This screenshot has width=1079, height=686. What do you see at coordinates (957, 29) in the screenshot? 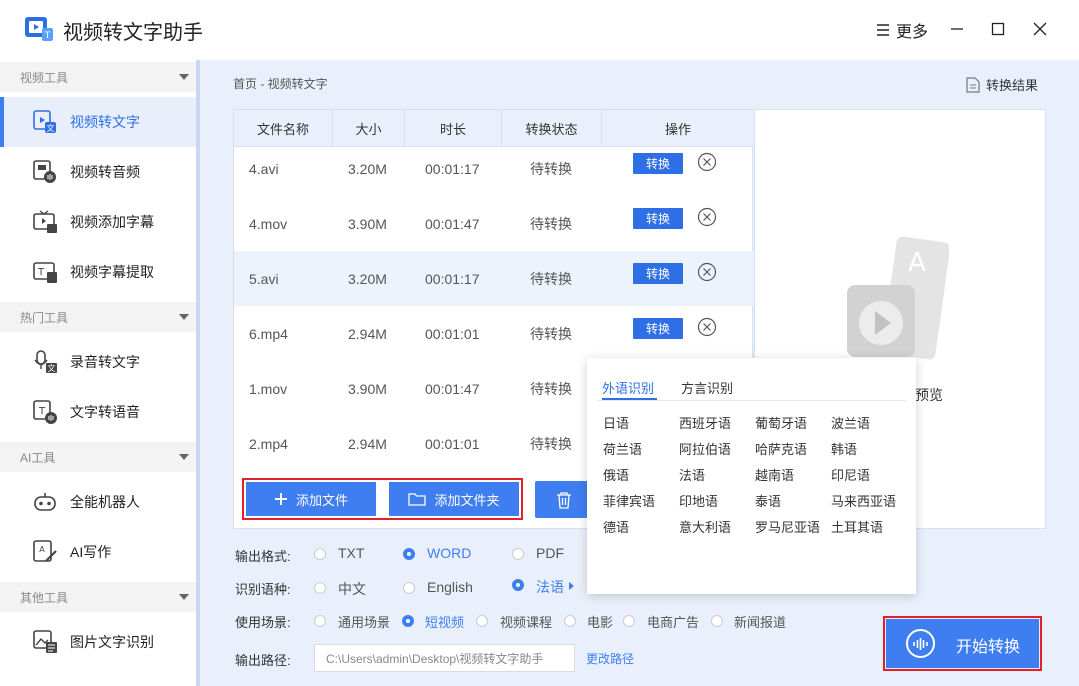
I see `minimize-button` at bounding box center [957, 29].